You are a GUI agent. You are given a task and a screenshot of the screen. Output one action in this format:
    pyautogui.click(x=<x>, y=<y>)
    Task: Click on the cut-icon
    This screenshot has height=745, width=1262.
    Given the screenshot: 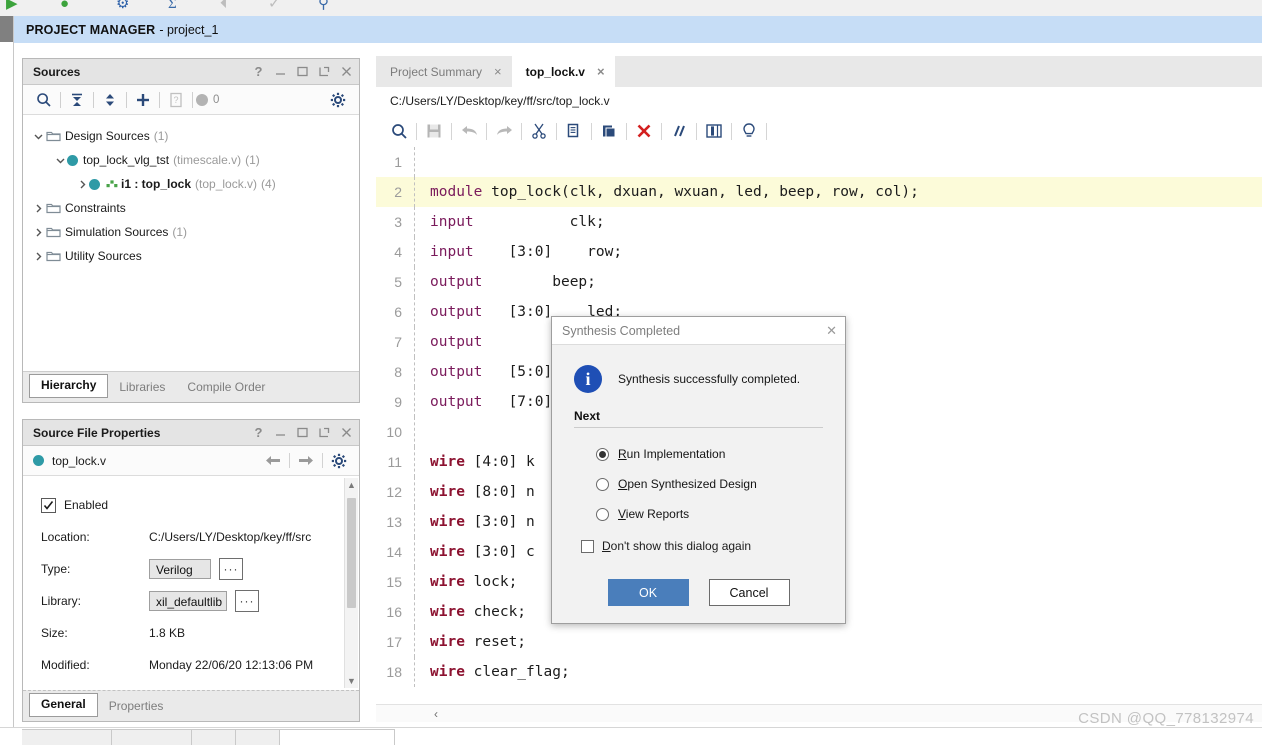 What is the action you would take?
    pyautogui.click(x=539, y=131)
    